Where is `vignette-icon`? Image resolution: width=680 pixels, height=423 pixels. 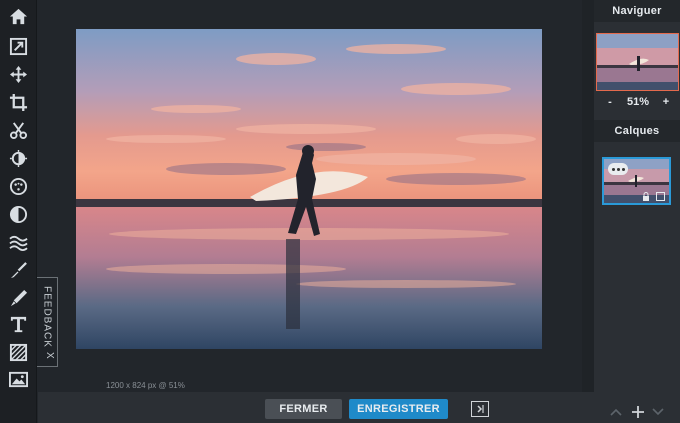
vignette-icon is located at coordinates (18, 214).